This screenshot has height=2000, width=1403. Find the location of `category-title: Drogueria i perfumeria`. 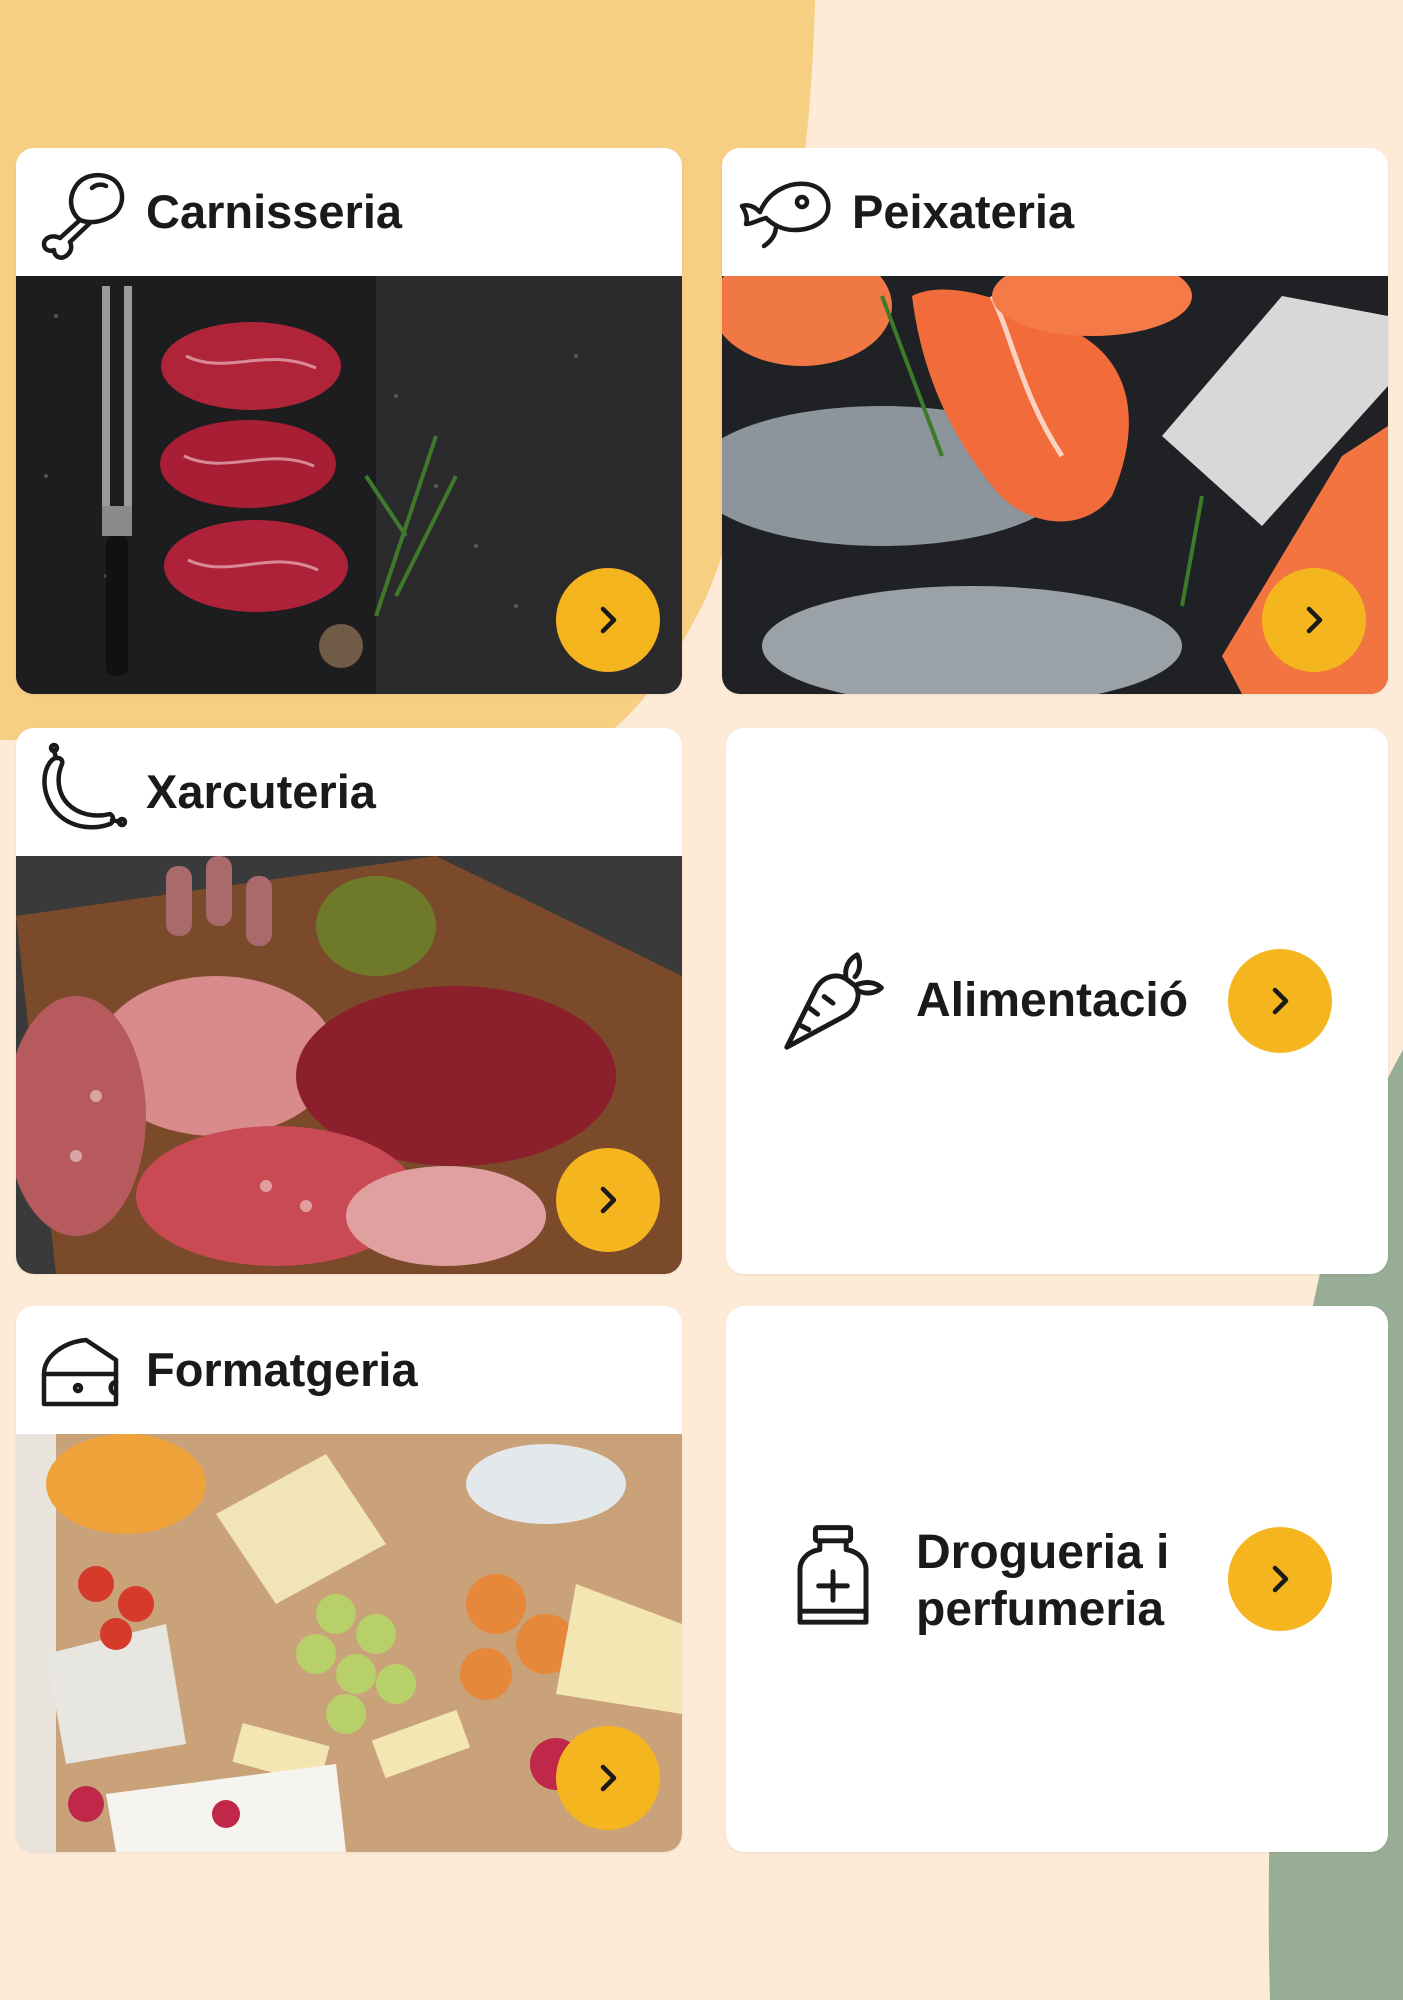

category-title: Drogueria i perfumeria is located at coordinates (1042, 1581).